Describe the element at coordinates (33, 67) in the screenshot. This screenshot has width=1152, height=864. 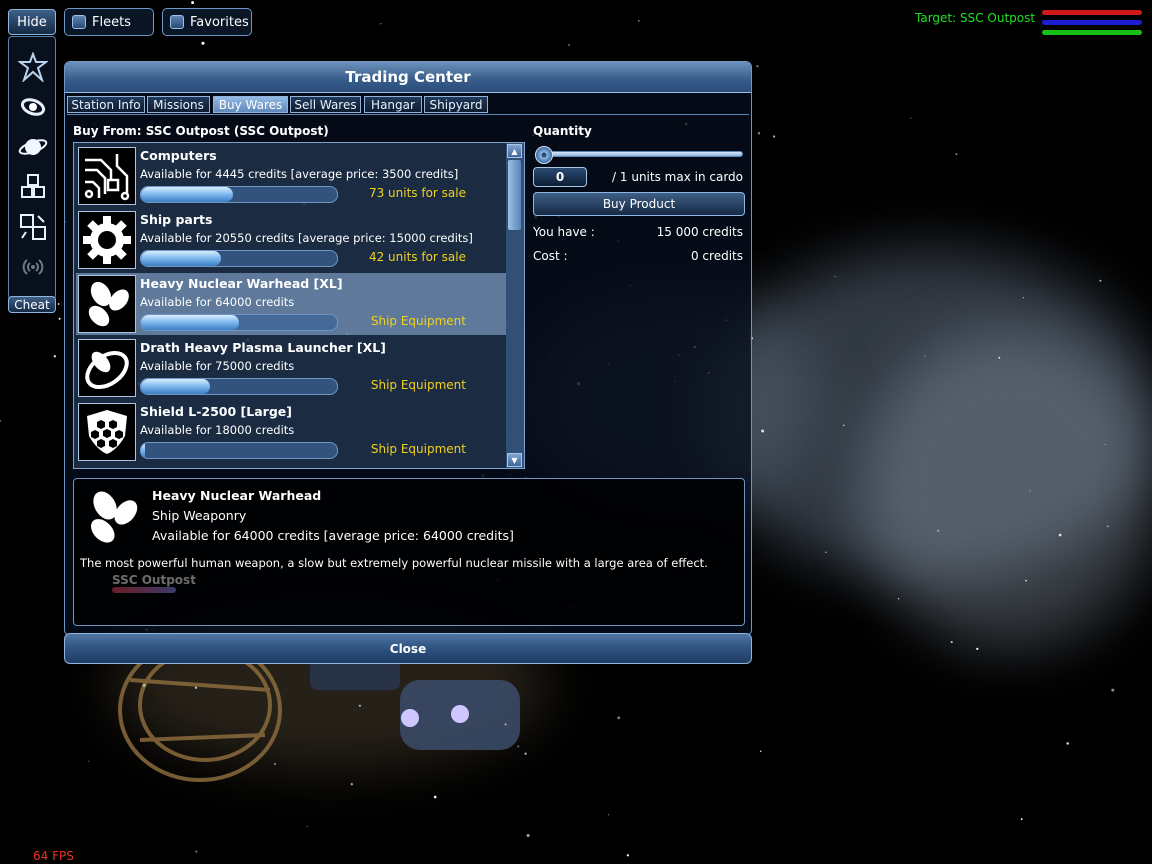
I see `fleet-emblem-icon` at that location.